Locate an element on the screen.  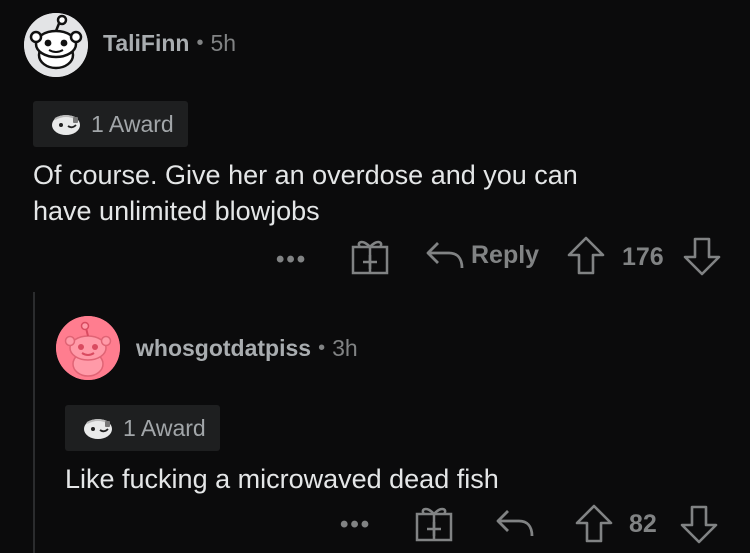
comment-age: 5h is located at coordinates (223, 43).